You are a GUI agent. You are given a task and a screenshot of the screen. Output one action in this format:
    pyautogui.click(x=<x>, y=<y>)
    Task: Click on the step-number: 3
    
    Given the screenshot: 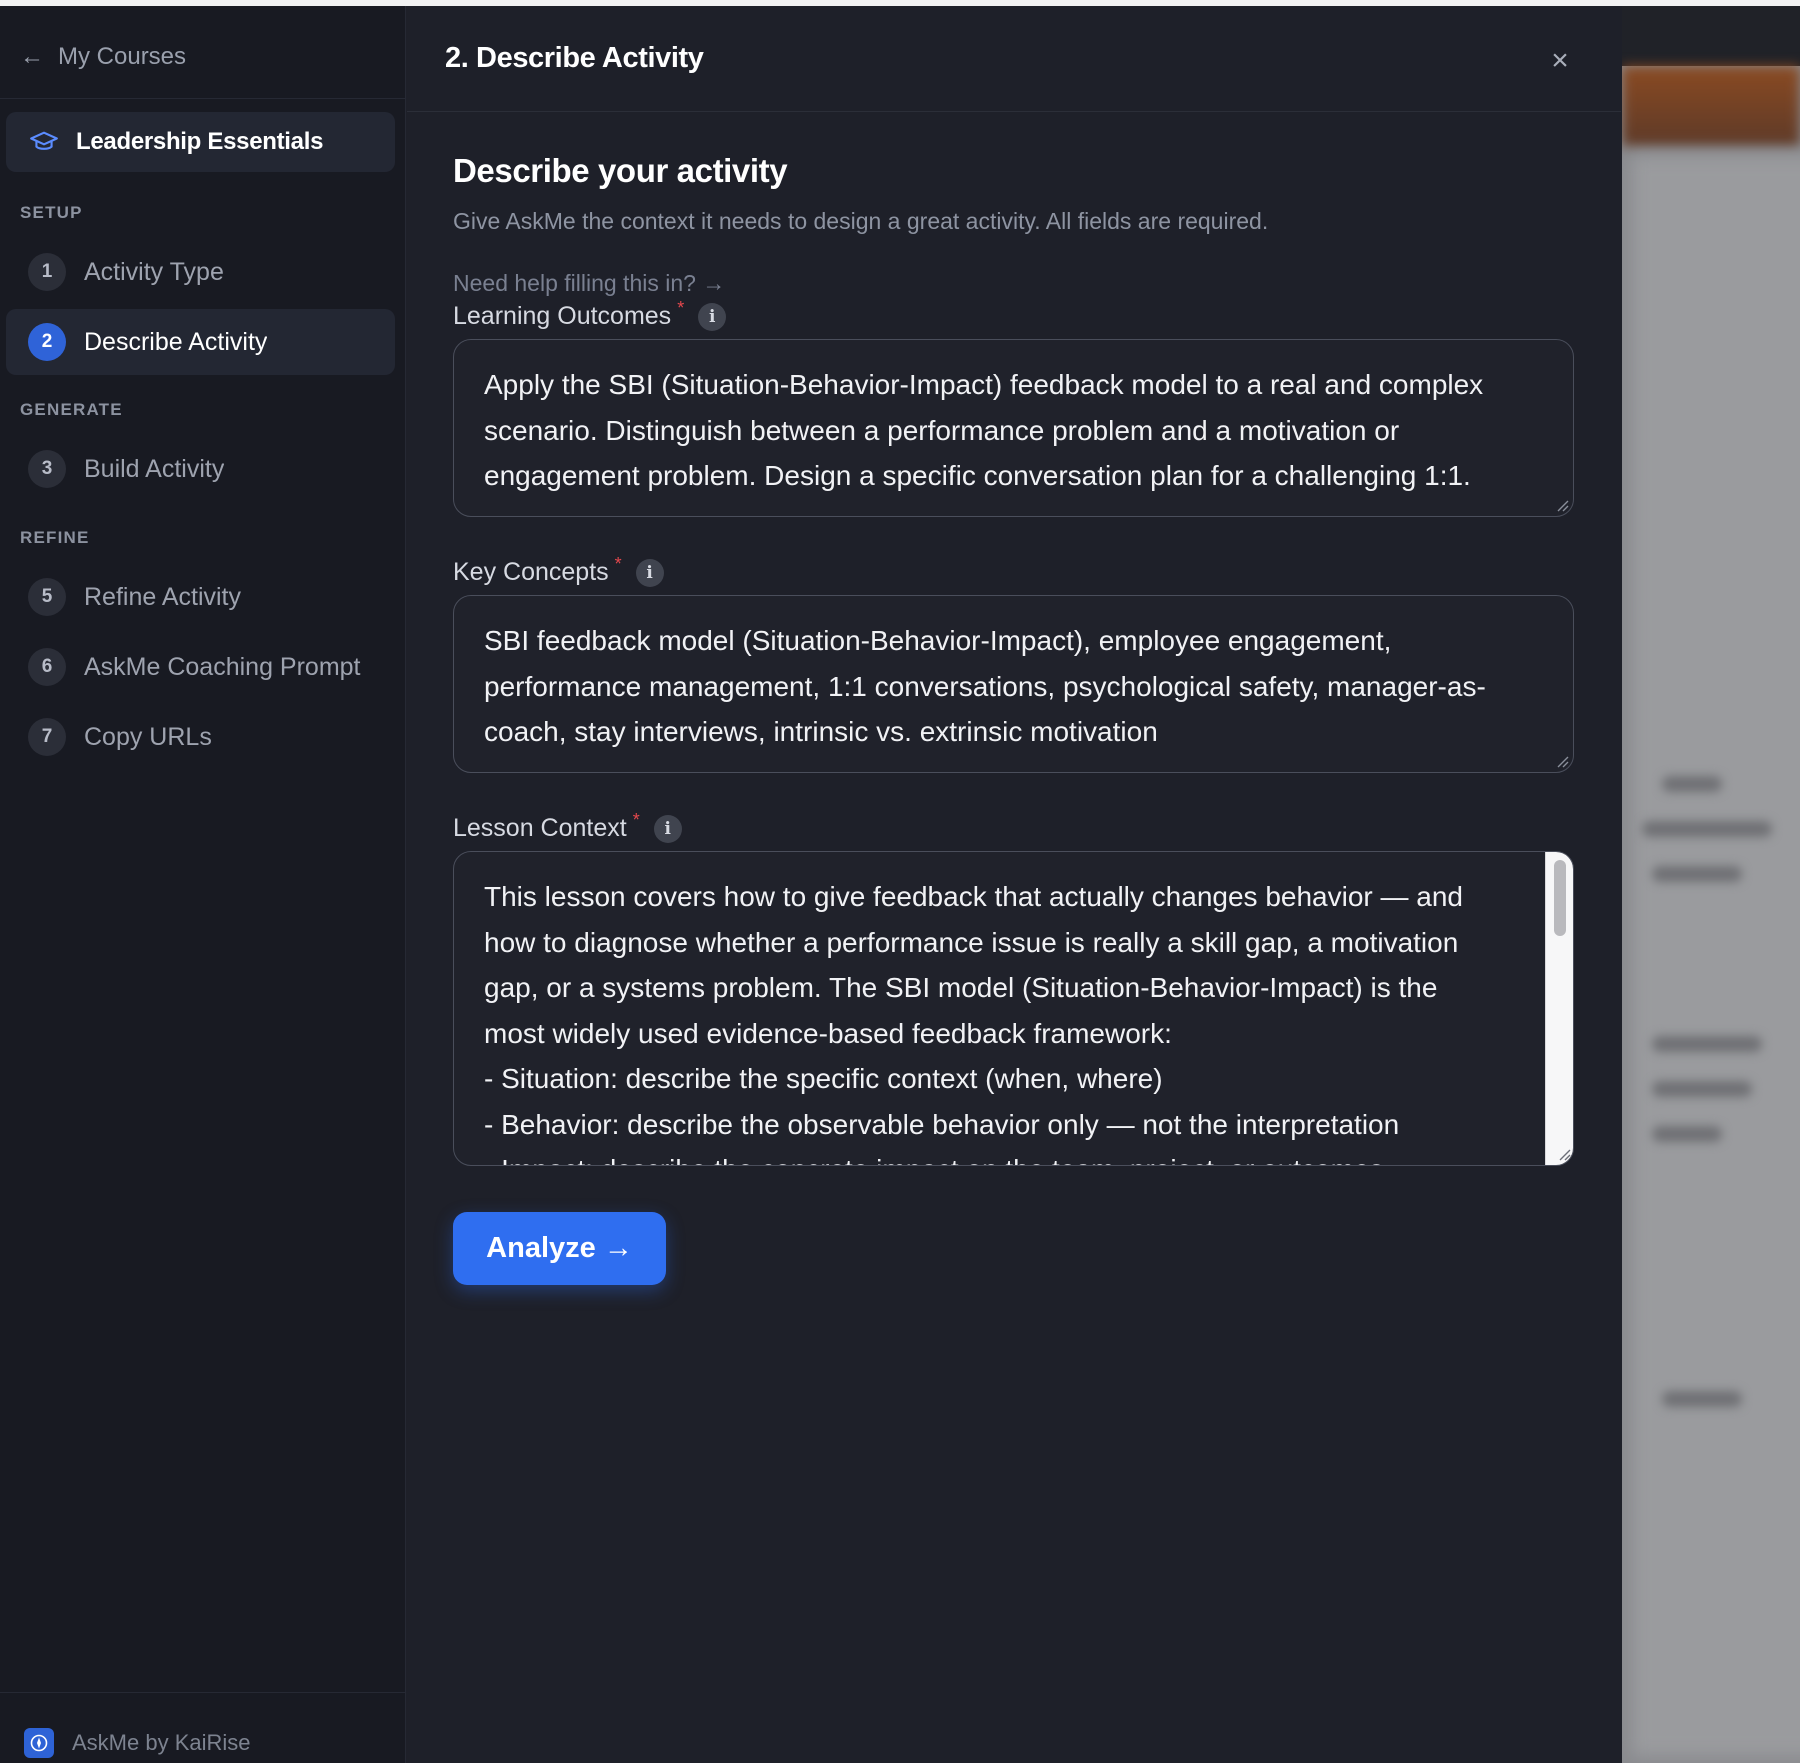 What is the action you would take?
    pyautogui.click(x=47, y=469)
    